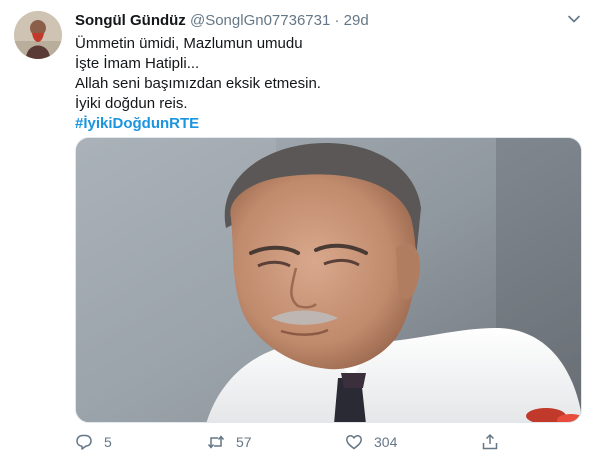 Image resolution: width=599 pixels, height=458 pixels. I want to click on tweet-line: İyiki doğdun reis., so click(131, 103).